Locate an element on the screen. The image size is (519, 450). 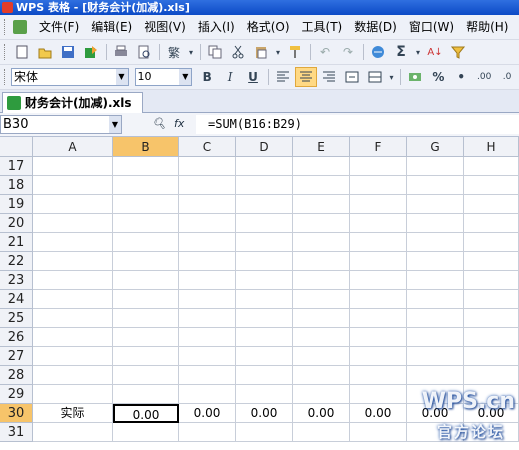
cell-f28 is located at coordinates (378, 375).